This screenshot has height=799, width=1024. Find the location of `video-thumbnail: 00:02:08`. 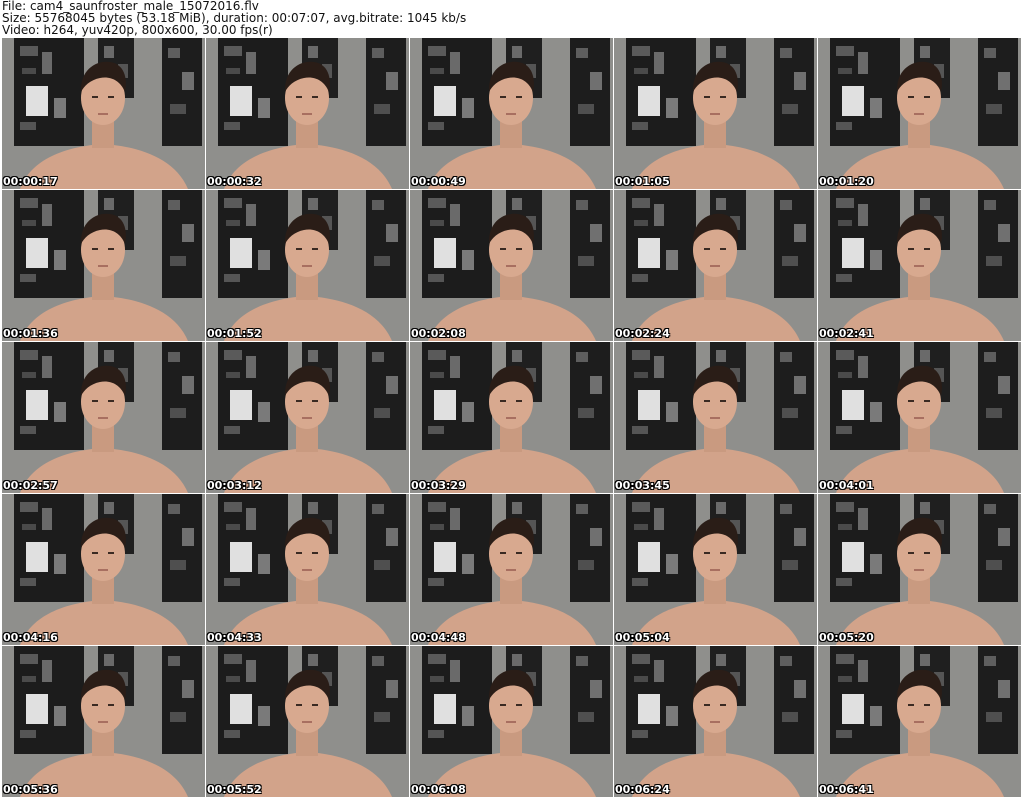

video-thumbnail: 00:02:08 is located at coordinates (511, 265).